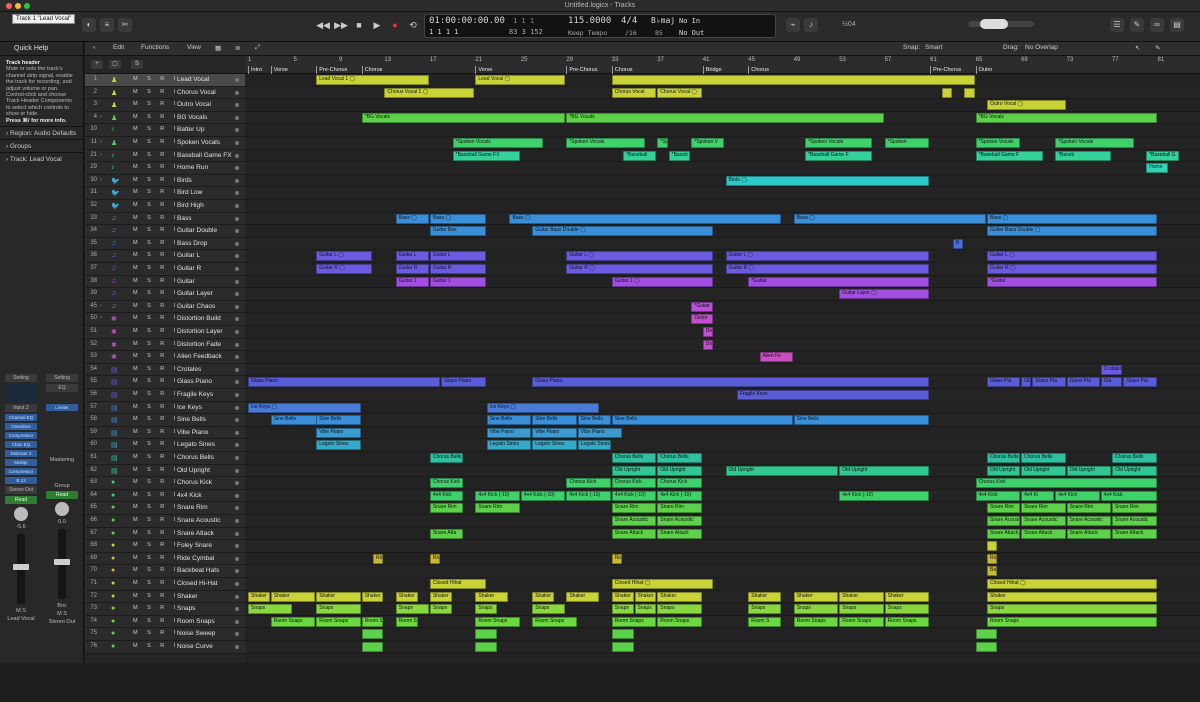  I want to click on region: Fragile Keys, so click(833, 395).